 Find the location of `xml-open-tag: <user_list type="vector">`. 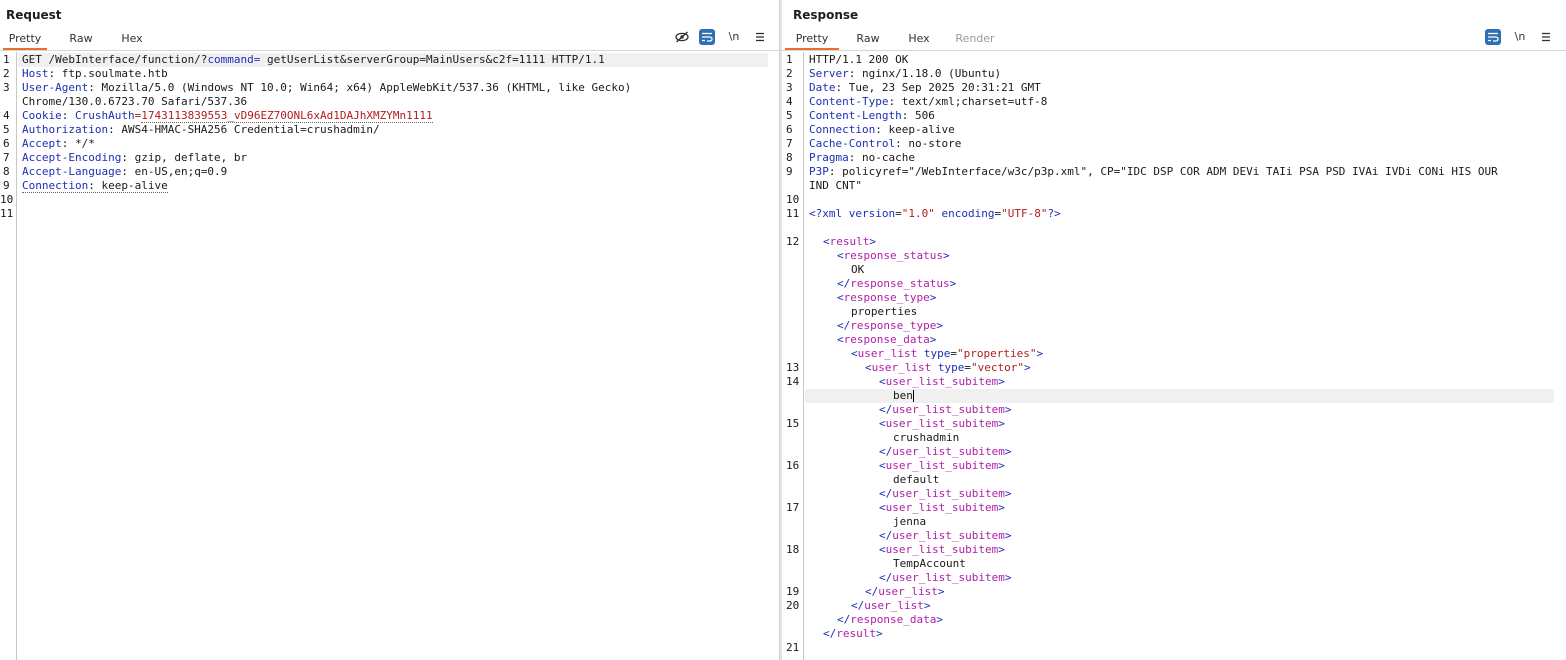

xml-open-tag: <user_list type="vector"> is located at coordinates (948, 367).